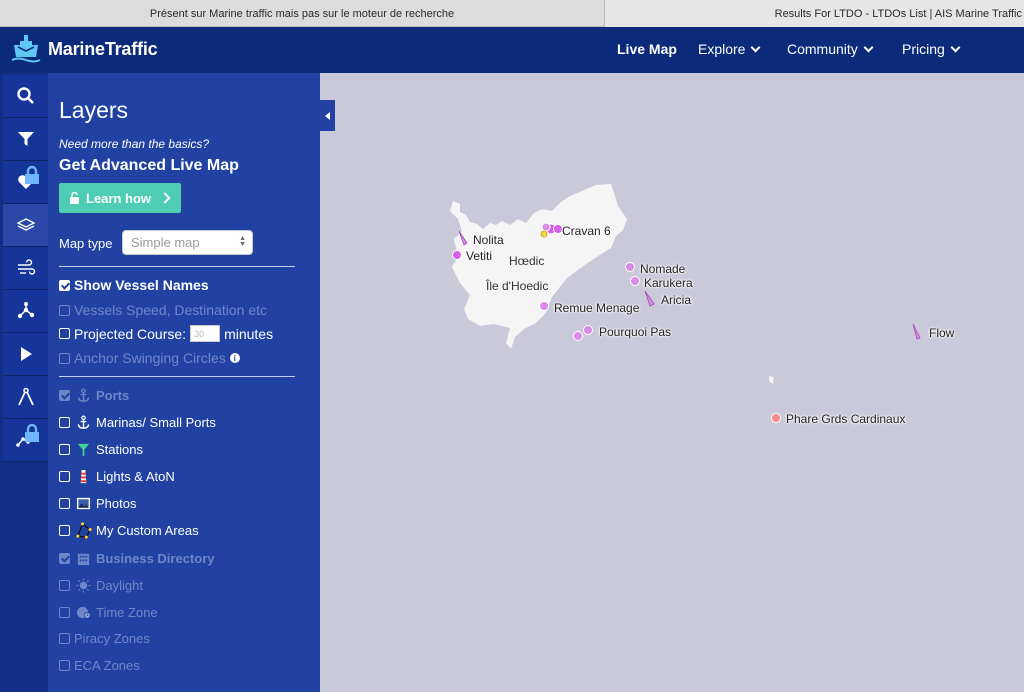  What do you see at coordinates (113, 395) in the screenshot?
I see `layer-label: Ports` at bounding box center [113, 395].